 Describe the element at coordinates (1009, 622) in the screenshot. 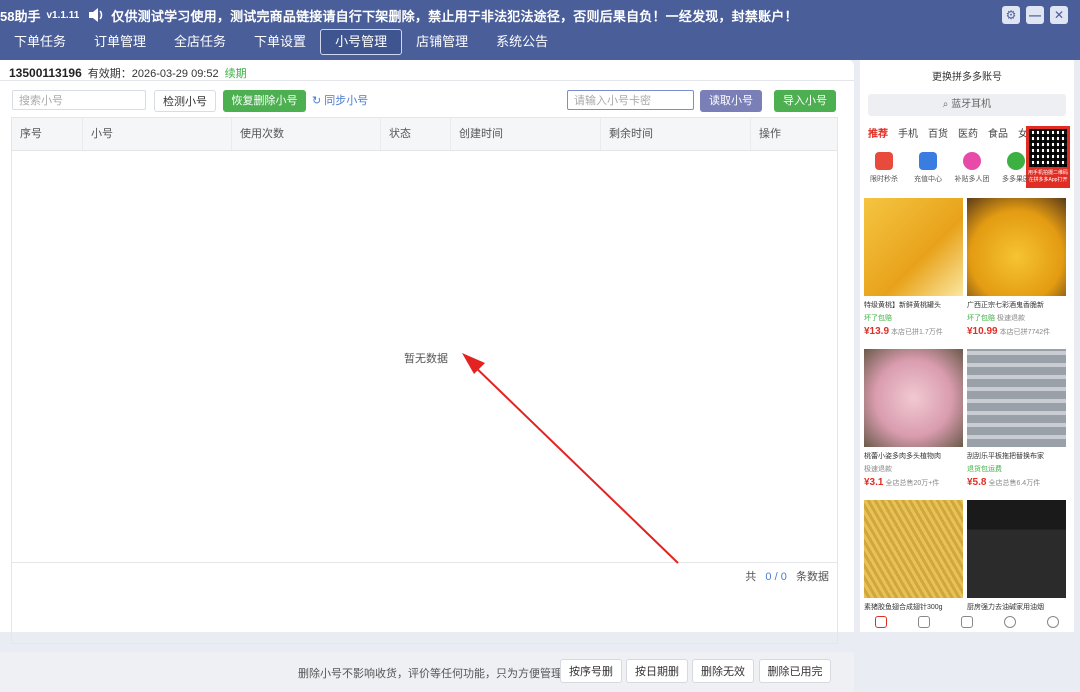

I see `chat-icon` at that location.